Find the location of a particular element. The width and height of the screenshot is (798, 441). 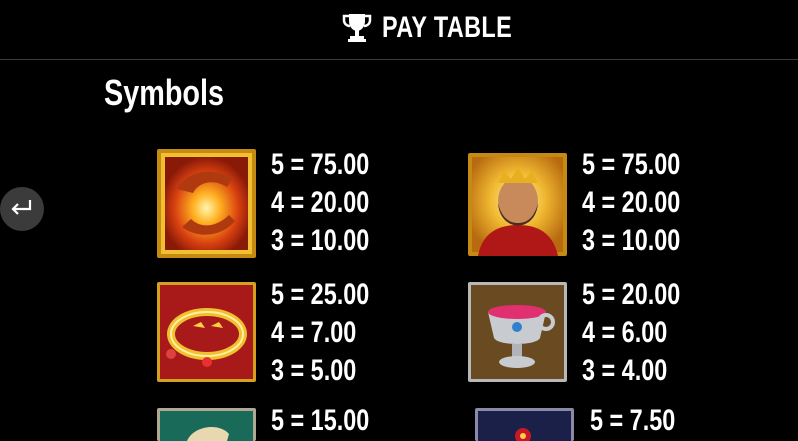

header-bar: PAY TABLE is located at coordinates (399, 30).